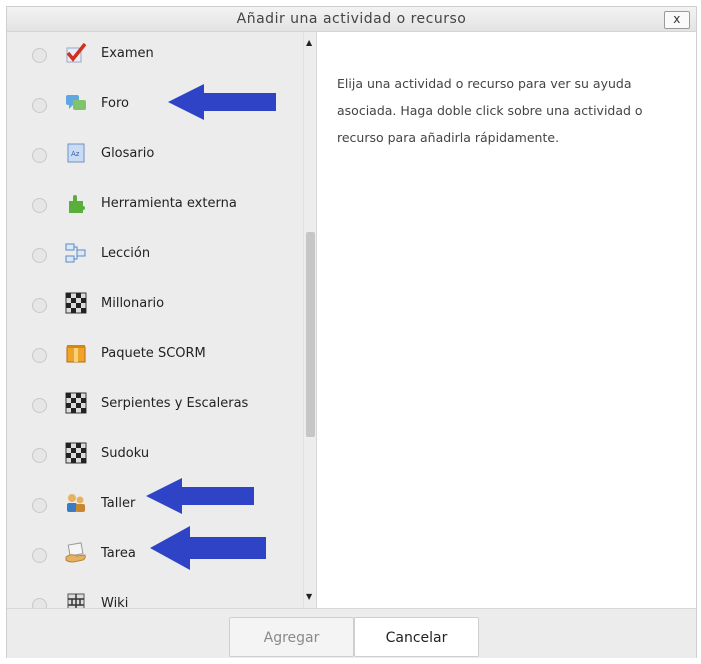 The width and height of the screenshot is (701, 664). What do you see at coordinates (128, 153) in the screenshot?
I see `list-item-label: Glosario` at bounding box center [128, 153].